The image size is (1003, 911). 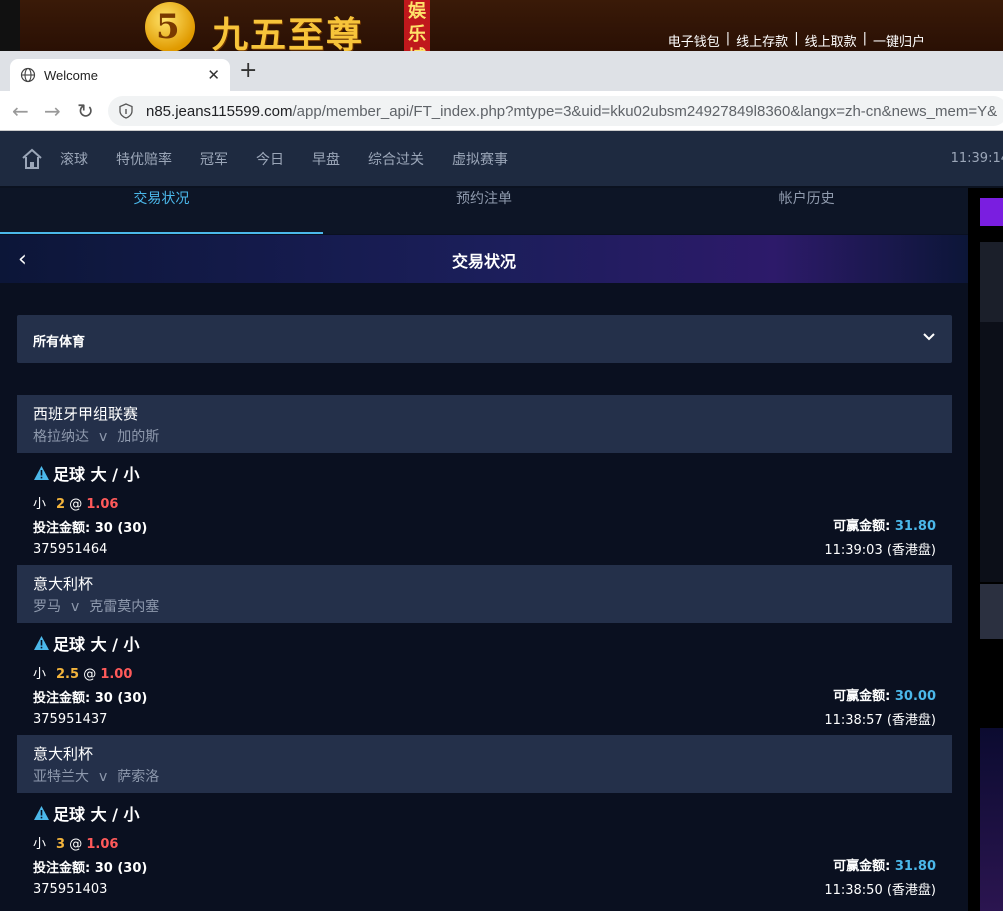 I want to click on league-name: 西班牙甲组联赛, so click(x=86, y=414).